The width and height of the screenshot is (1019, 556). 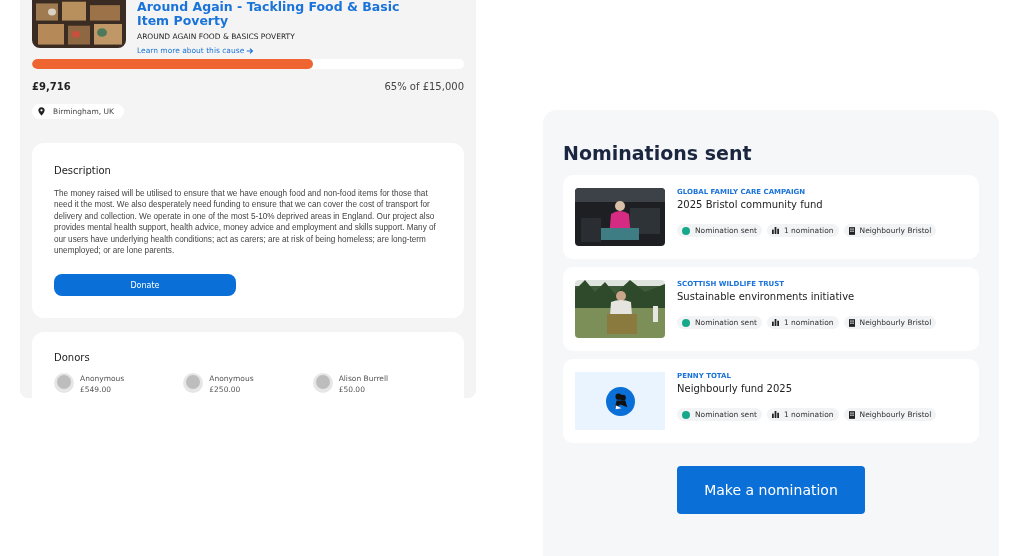 What do you see at coordinates (620, 401) in the screenshot?
I see `people-icon` at bounding box center [620, 401].